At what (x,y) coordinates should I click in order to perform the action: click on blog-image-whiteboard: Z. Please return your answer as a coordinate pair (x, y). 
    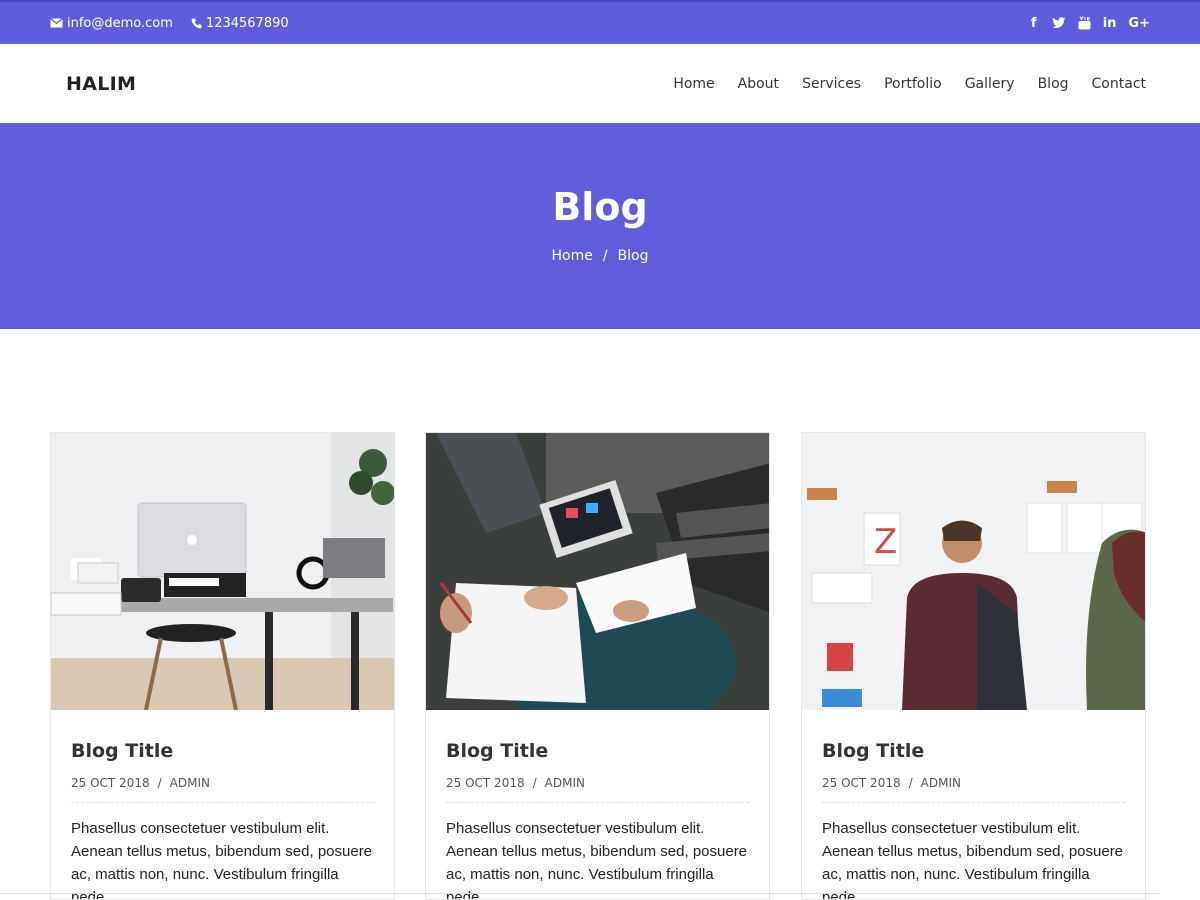
    Looking at the image, I should click on (973, 571).